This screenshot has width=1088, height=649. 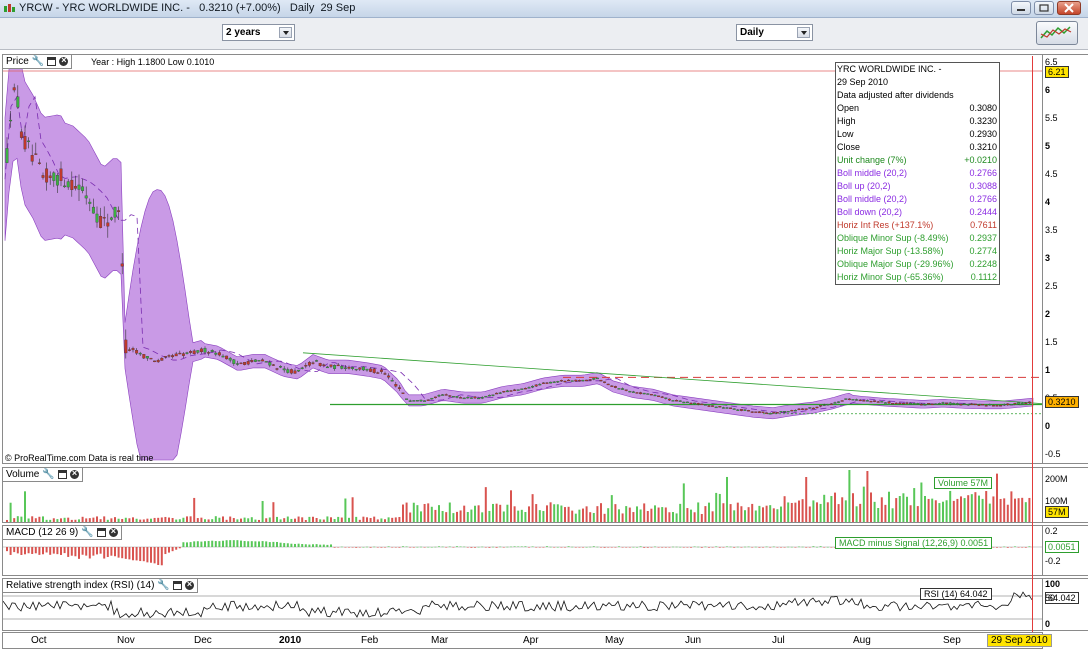 What do you see at coordinates (1048, 202) in the screenshot?
I see `axis-tick-label: 4` at bounding box center [1048, 202].